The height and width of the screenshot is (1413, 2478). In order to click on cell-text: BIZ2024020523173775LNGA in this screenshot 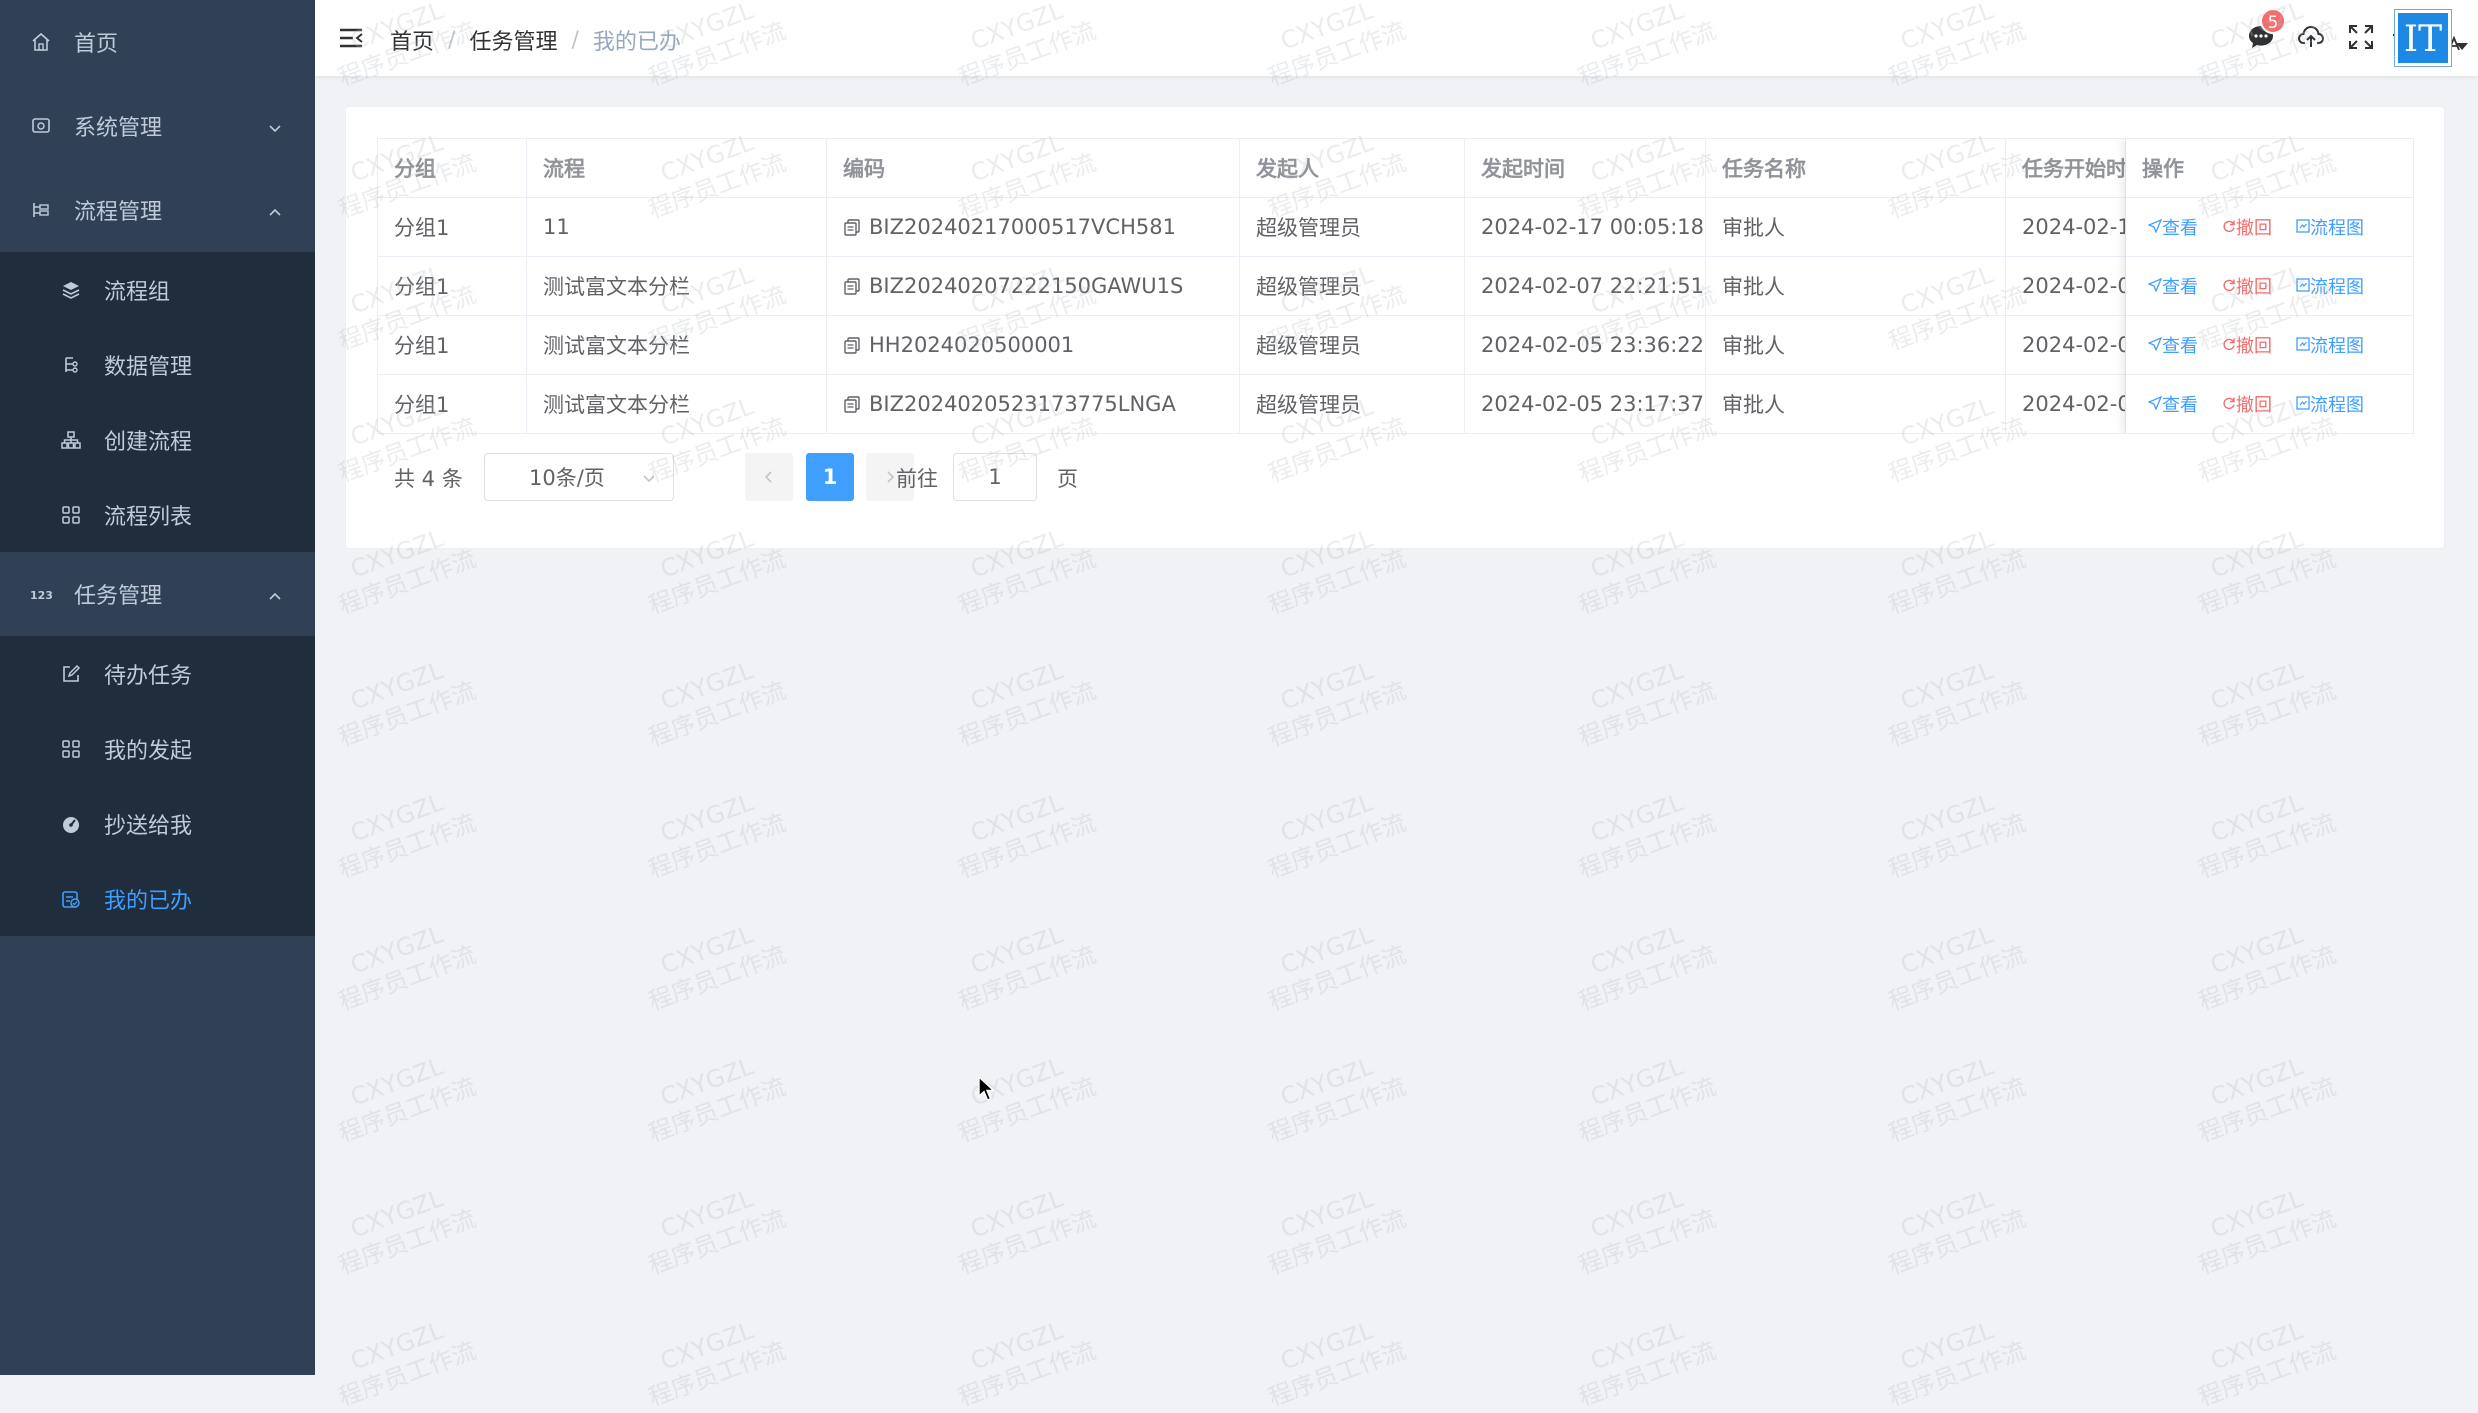, I will do `click(1022, 404)`.